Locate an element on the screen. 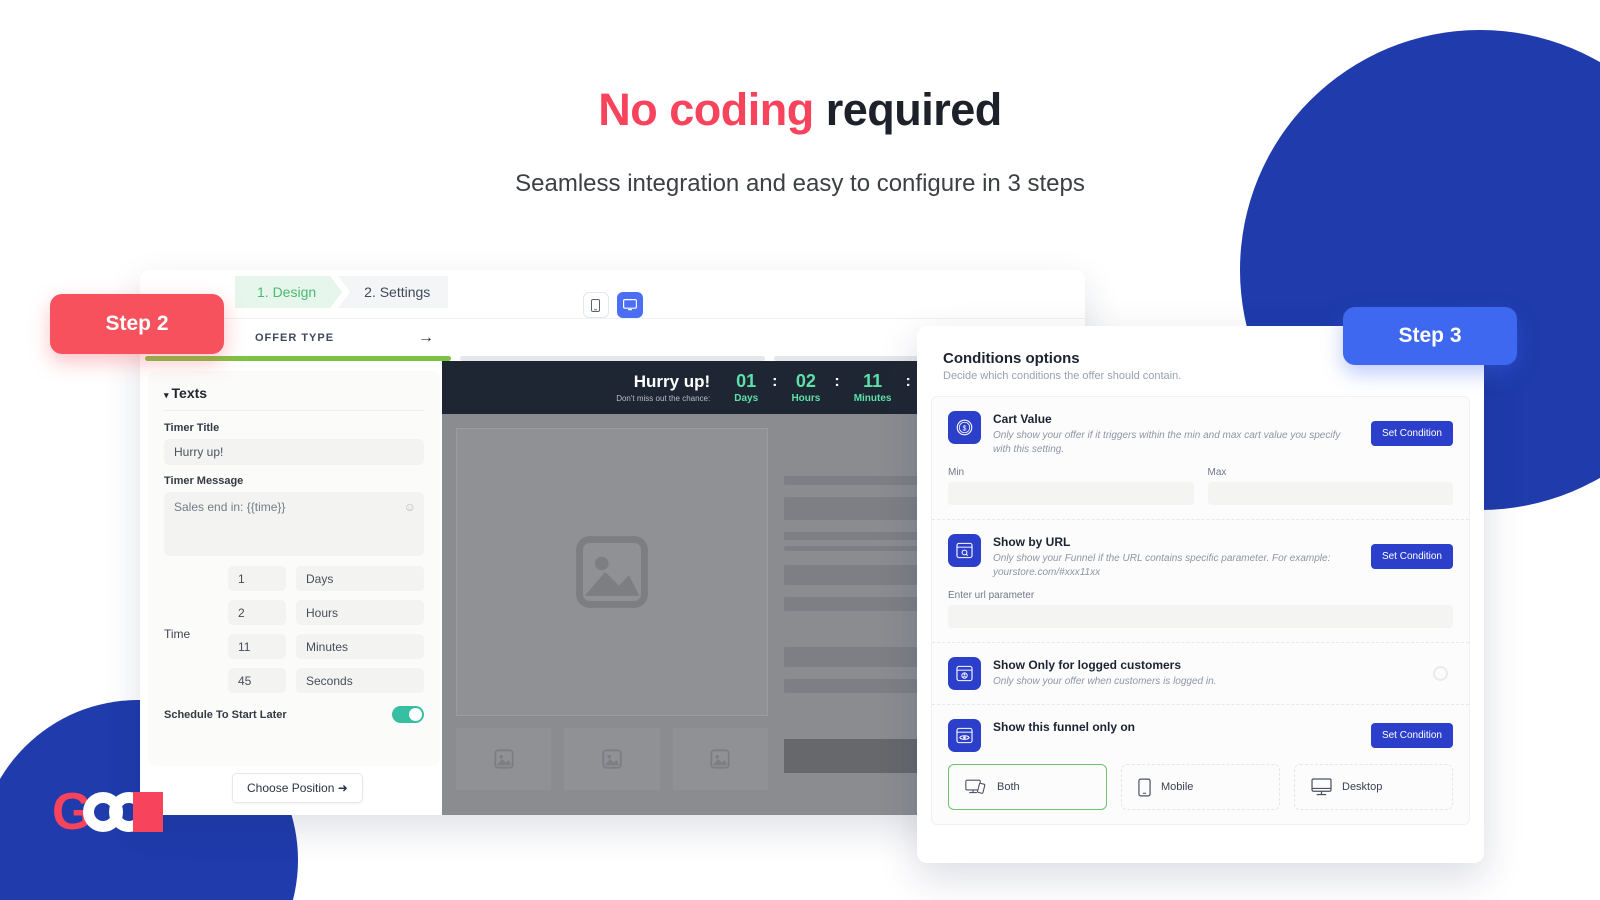 The width and height of the screenshot is (1600, 900). time-hours-unit: Hours is located at coordinates (360, 612).